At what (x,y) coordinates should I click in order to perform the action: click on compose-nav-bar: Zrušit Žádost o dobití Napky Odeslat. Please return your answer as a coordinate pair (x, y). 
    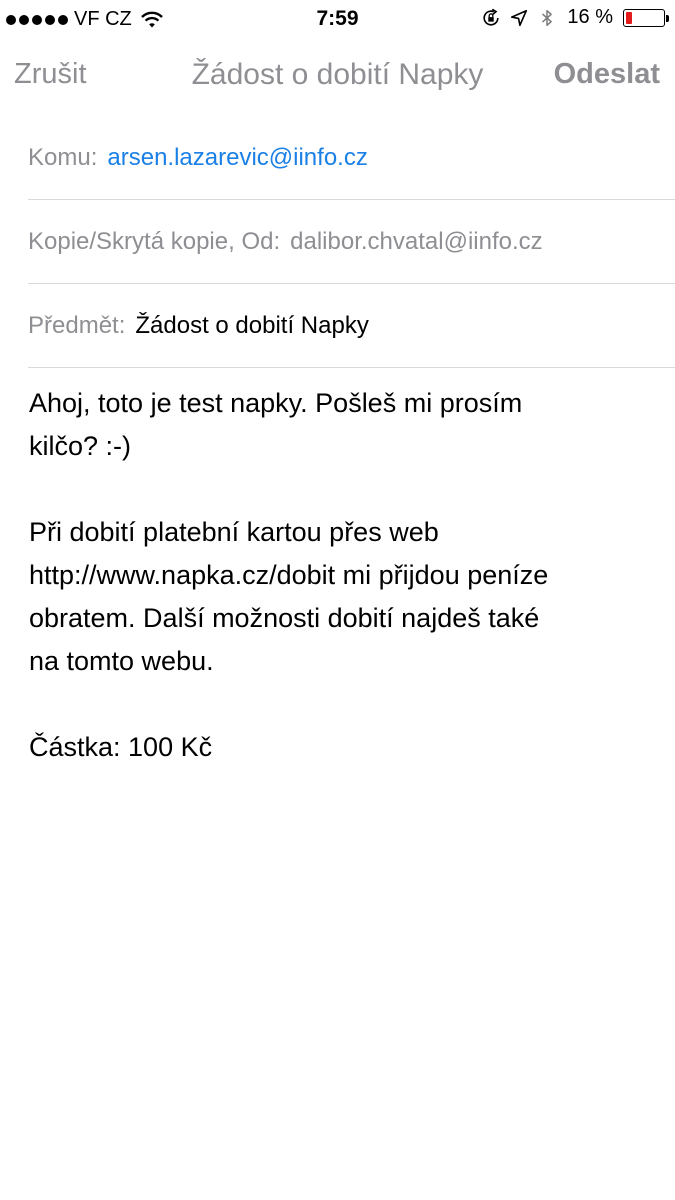
    Looking at the image, I should click on (337, 79).